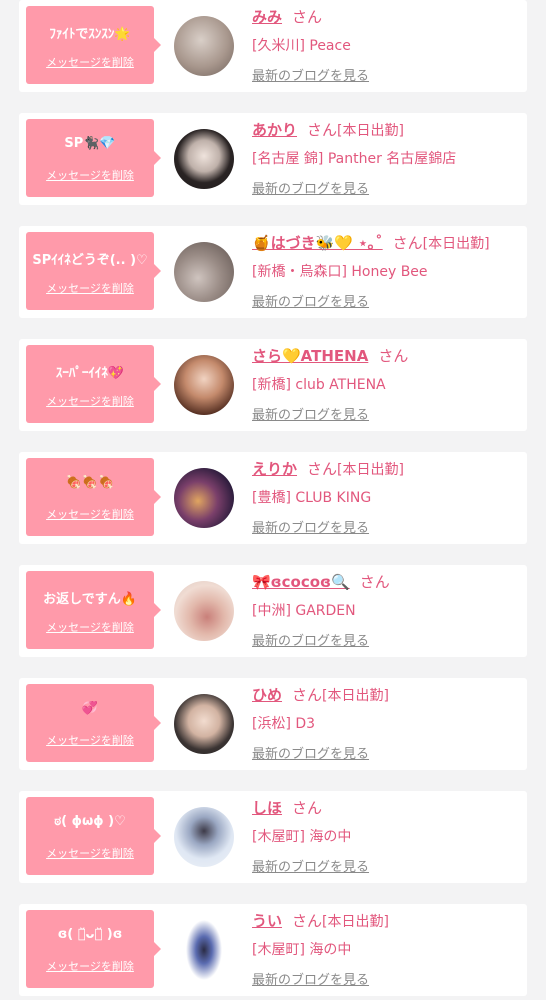  Describe the element at coordinates (274, 130) in the screenshot. I see `cast-name-link: あかり` at that location.